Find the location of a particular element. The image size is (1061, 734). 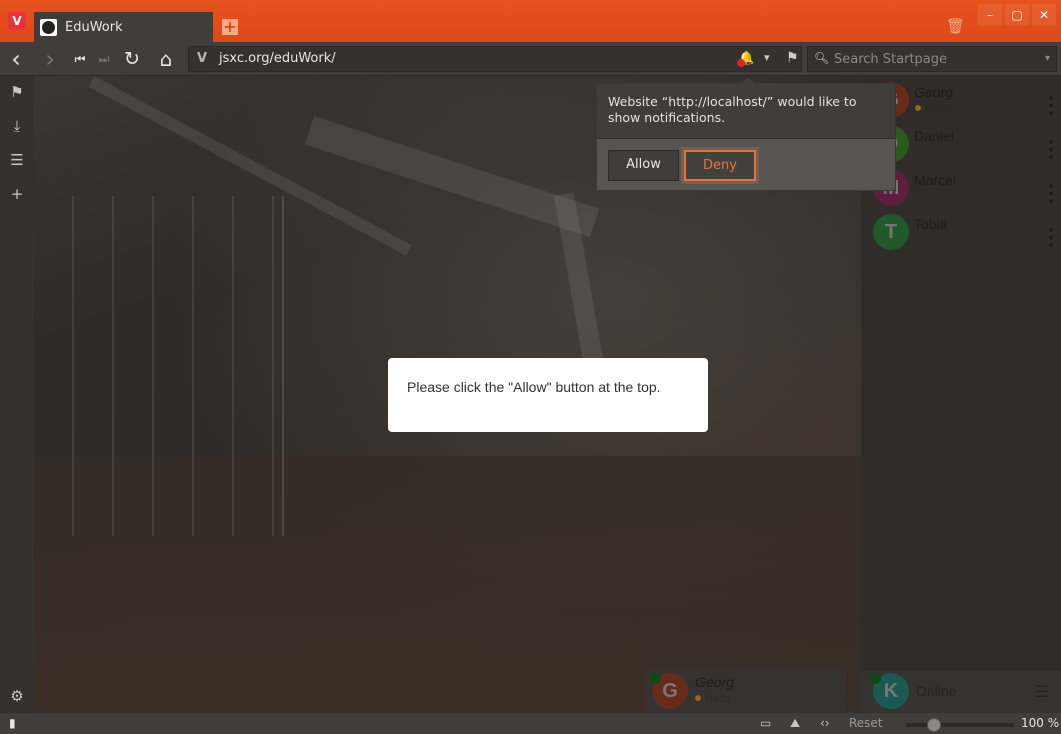

globe-icon is located at coordinates (48, 27).